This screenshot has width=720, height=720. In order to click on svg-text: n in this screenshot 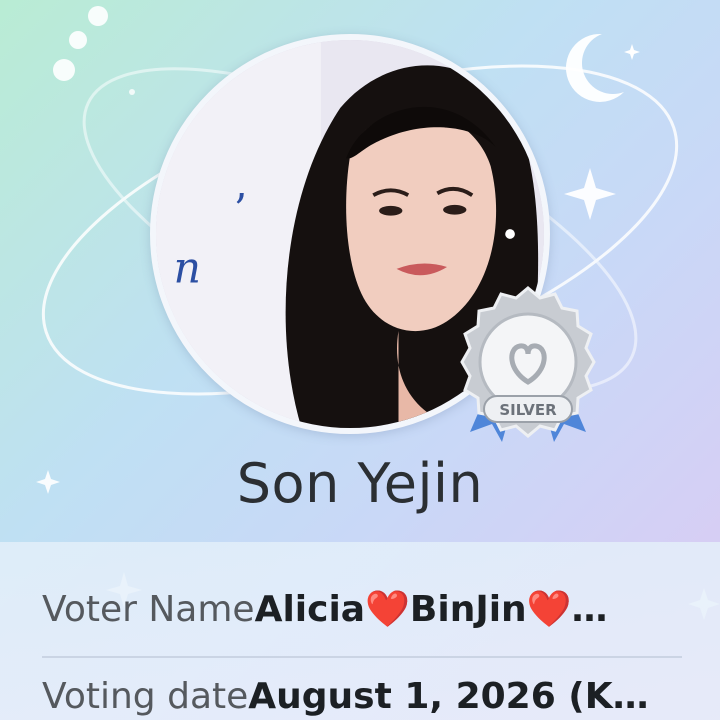, I will do `click(186, 269)`.